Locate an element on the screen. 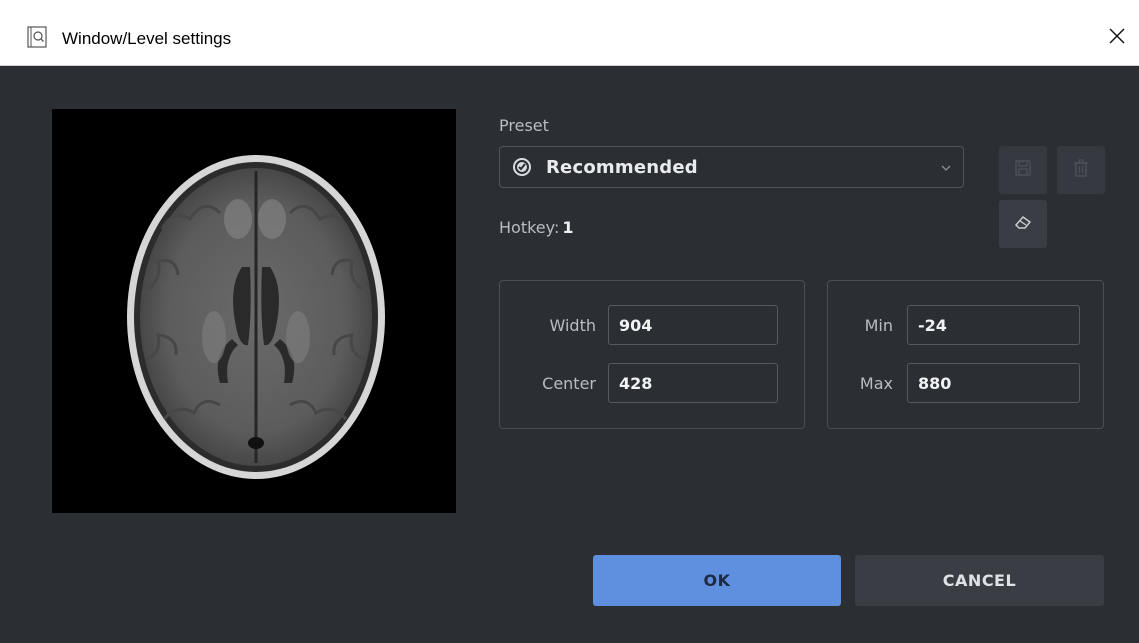 This screenshot has height=643, width=1139. max-row: Max 880 is located at coordinates (954, 383).